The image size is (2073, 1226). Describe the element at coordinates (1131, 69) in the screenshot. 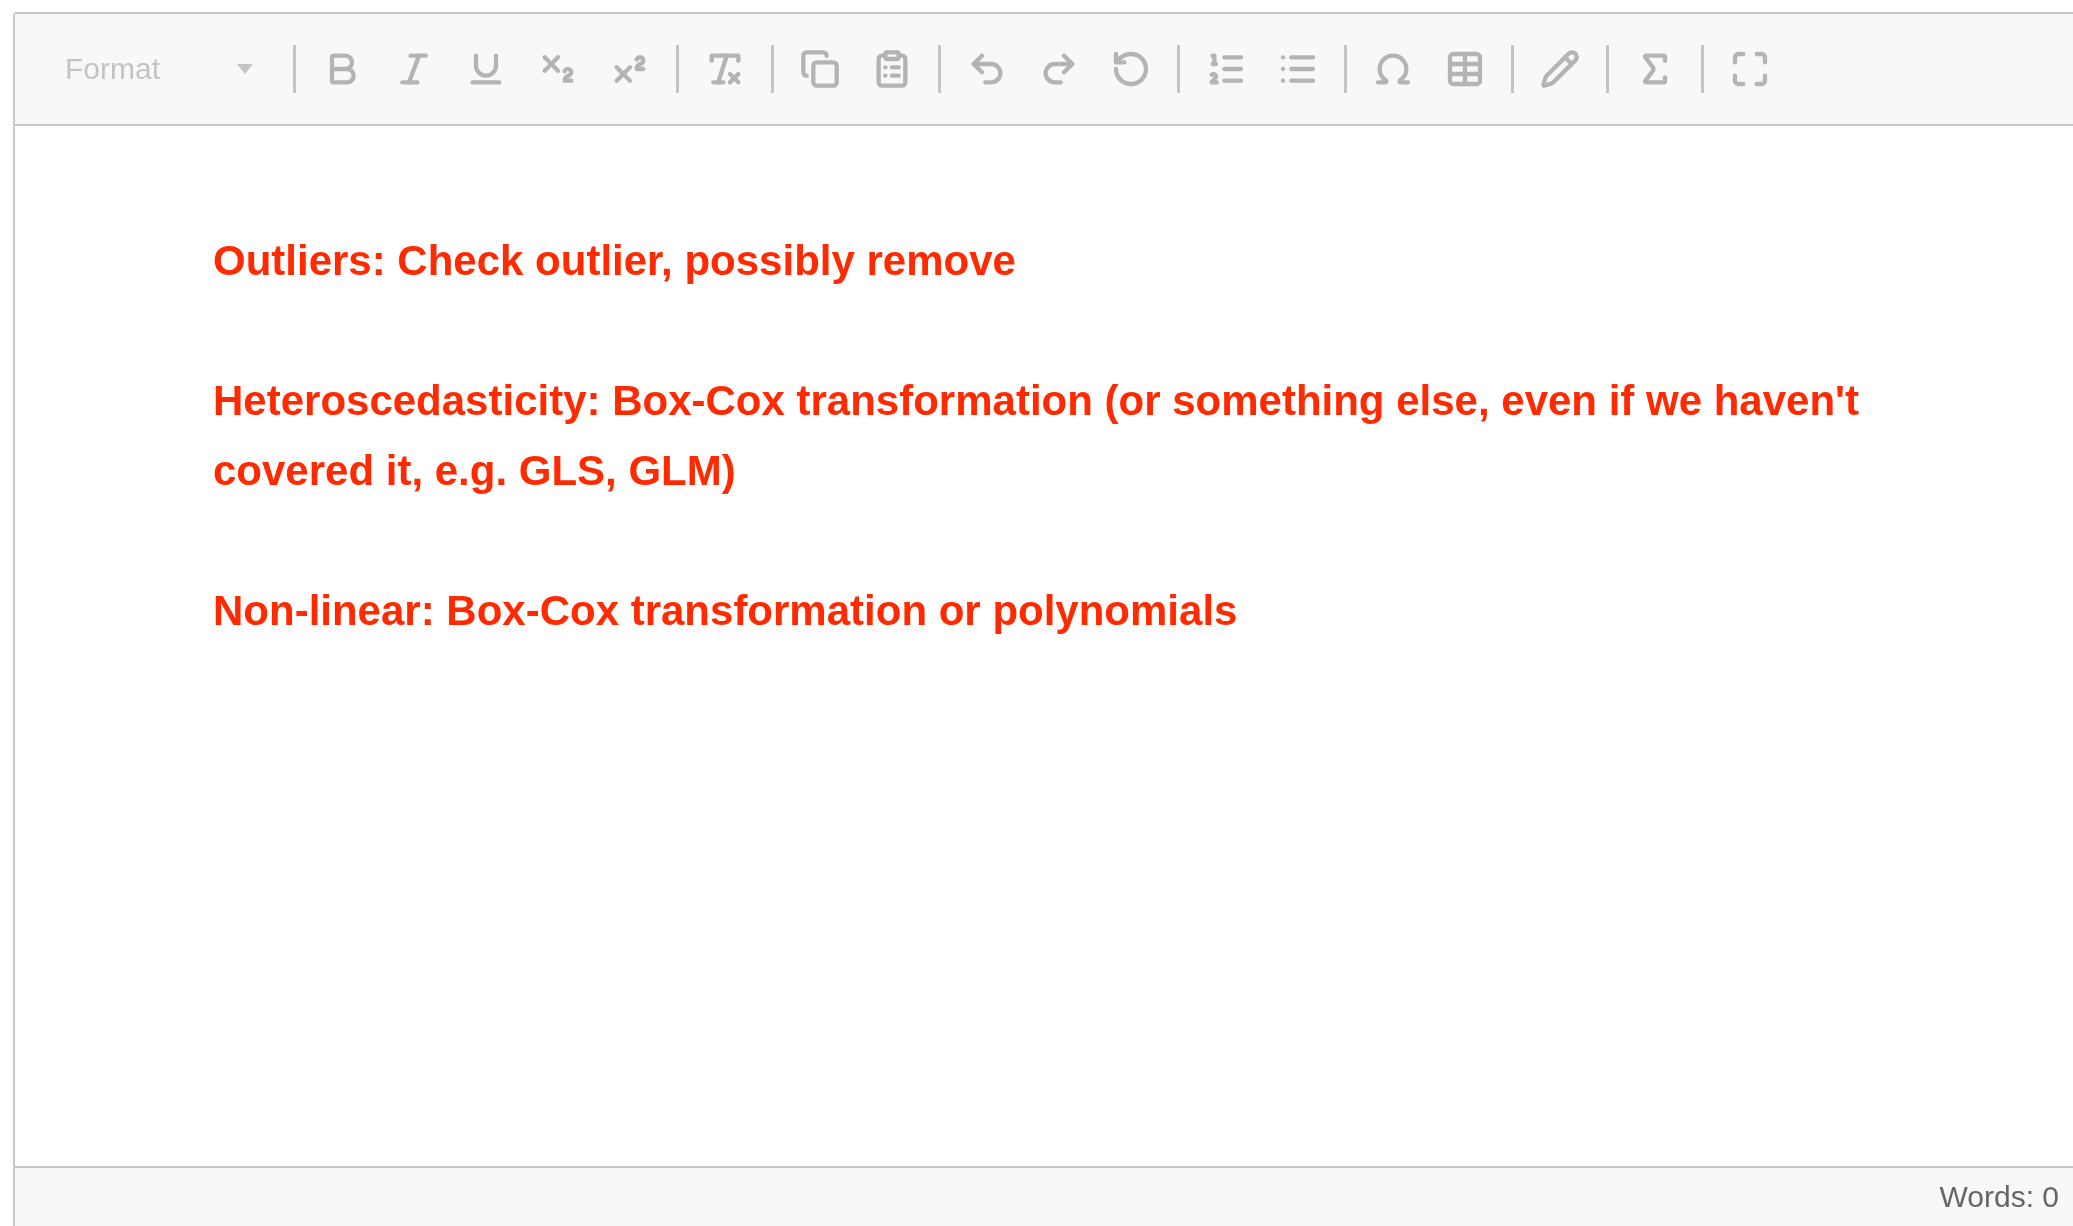

I see `revert-icon` at that location.